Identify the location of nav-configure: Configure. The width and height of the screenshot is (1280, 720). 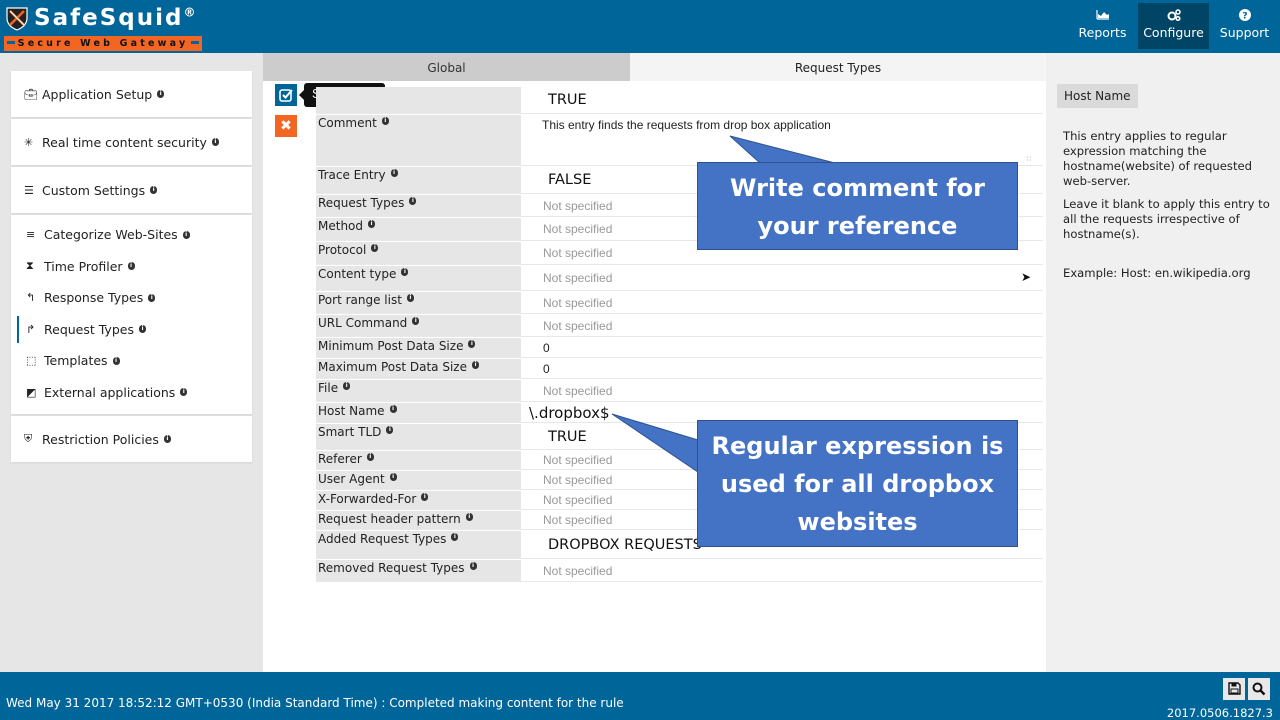
(1173, 26).